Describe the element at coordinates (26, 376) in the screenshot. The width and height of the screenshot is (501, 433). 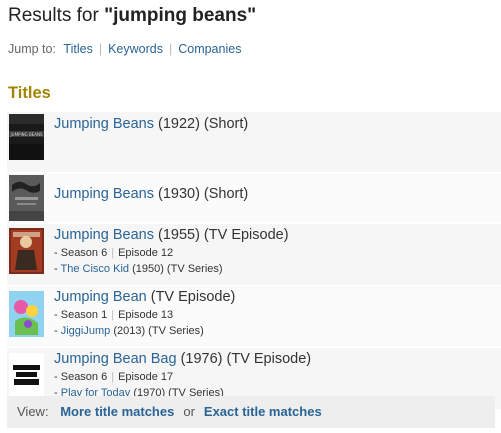
I see `play-for-today-logo` at that location.